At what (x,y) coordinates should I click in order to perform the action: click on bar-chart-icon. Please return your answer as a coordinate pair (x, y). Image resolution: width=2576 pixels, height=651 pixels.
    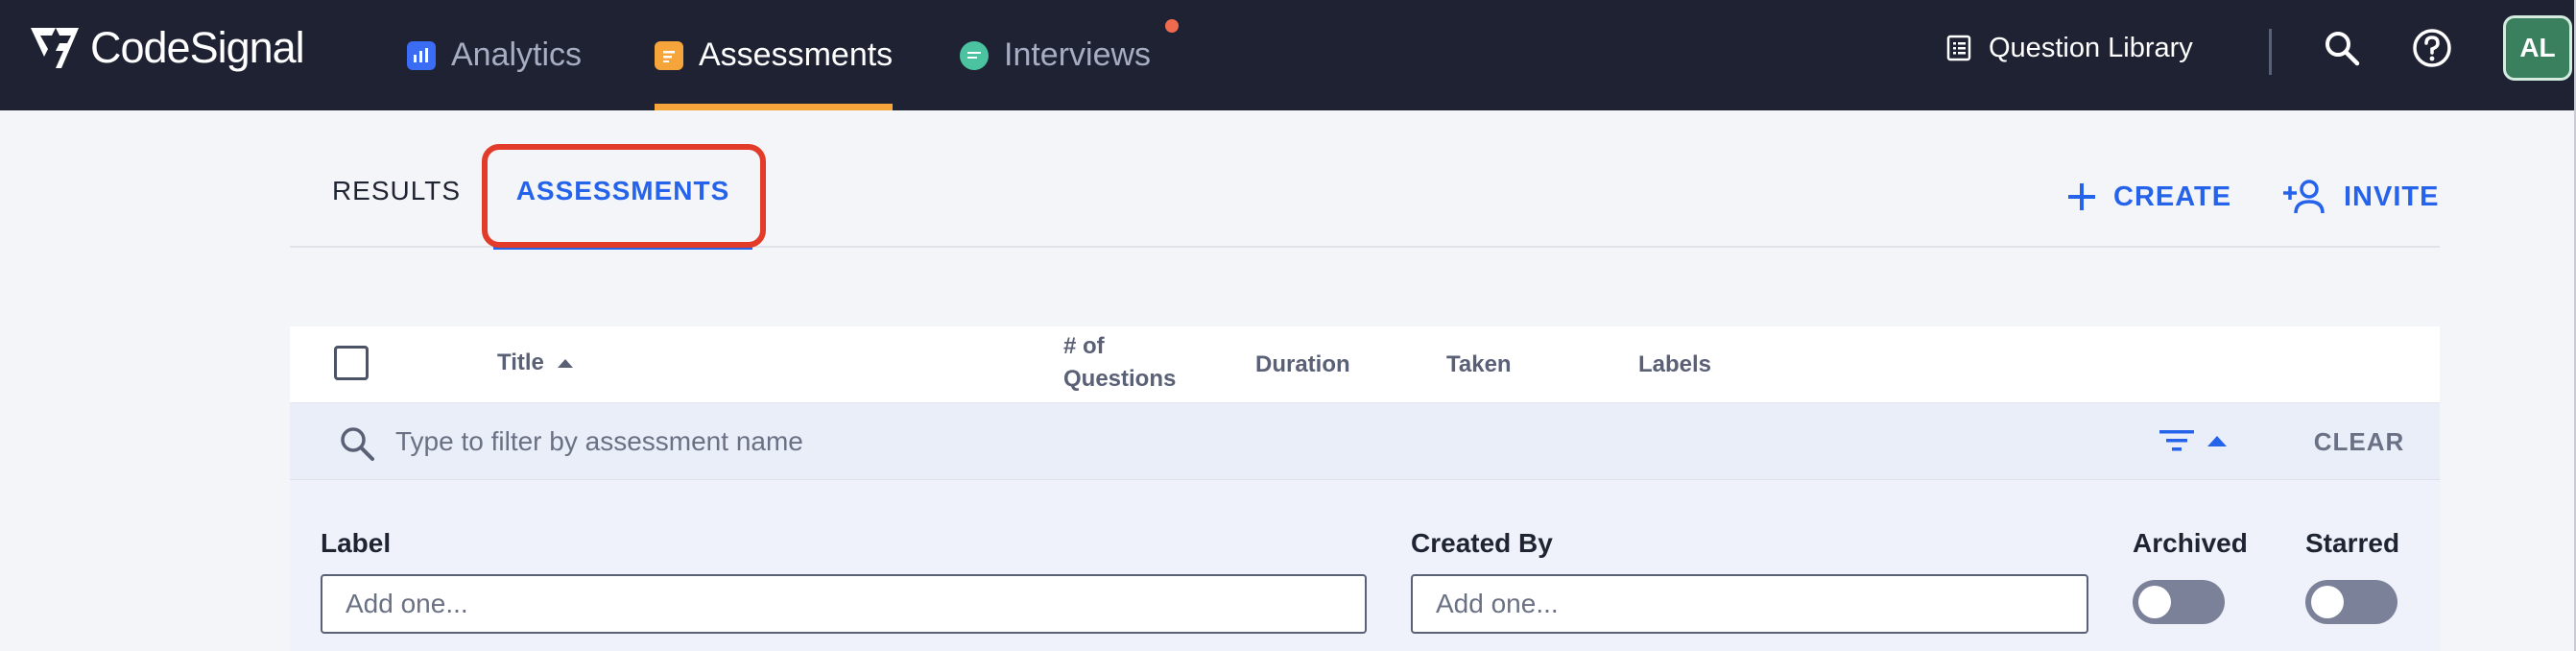
    Looking at the image, I should click on (421, 55).